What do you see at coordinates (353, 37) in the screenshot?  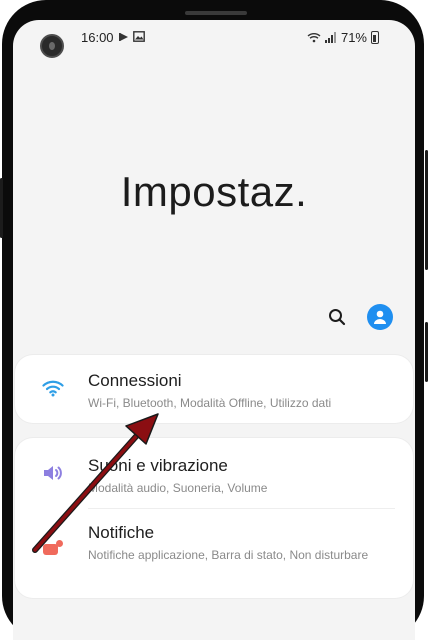 I see `battery-percent: 71%` at bounding box center [353, 37].